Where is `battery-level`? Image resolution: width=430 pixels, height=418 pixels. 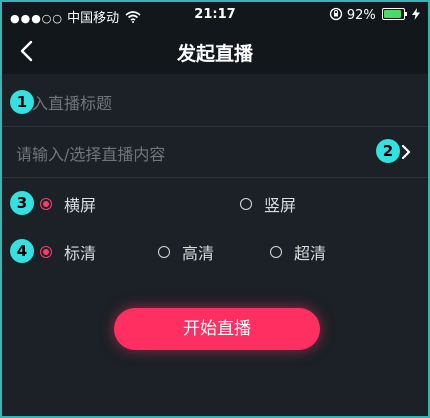
battery-level is located at coordinates (392, 14).